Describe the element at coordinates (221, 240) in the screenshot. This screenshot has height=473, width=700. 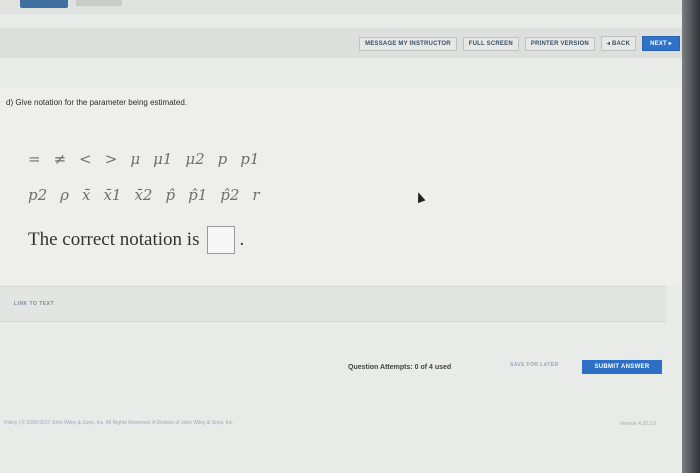
I see `answer-drop-box` at that location.